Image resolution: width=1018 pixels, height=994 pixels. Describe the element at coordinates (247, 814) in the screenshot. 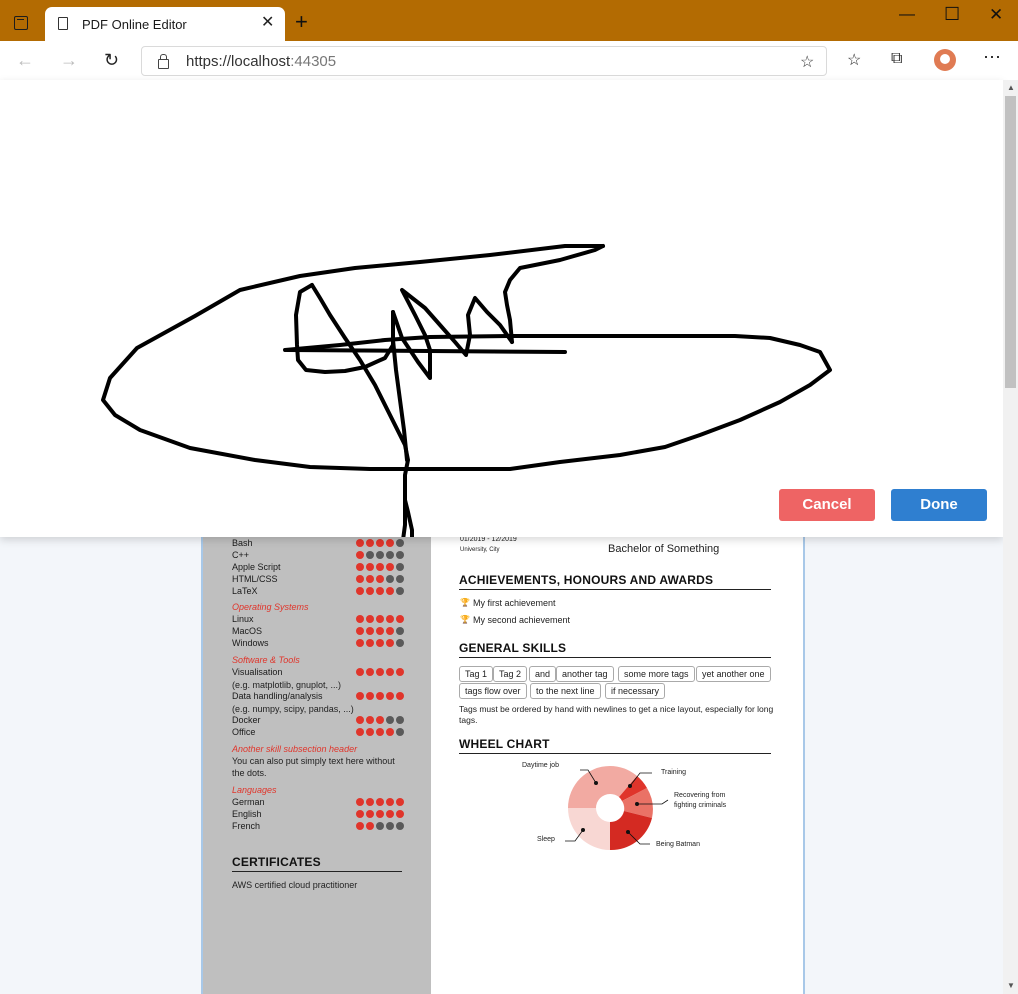

I see `skill-label: English` at that location.